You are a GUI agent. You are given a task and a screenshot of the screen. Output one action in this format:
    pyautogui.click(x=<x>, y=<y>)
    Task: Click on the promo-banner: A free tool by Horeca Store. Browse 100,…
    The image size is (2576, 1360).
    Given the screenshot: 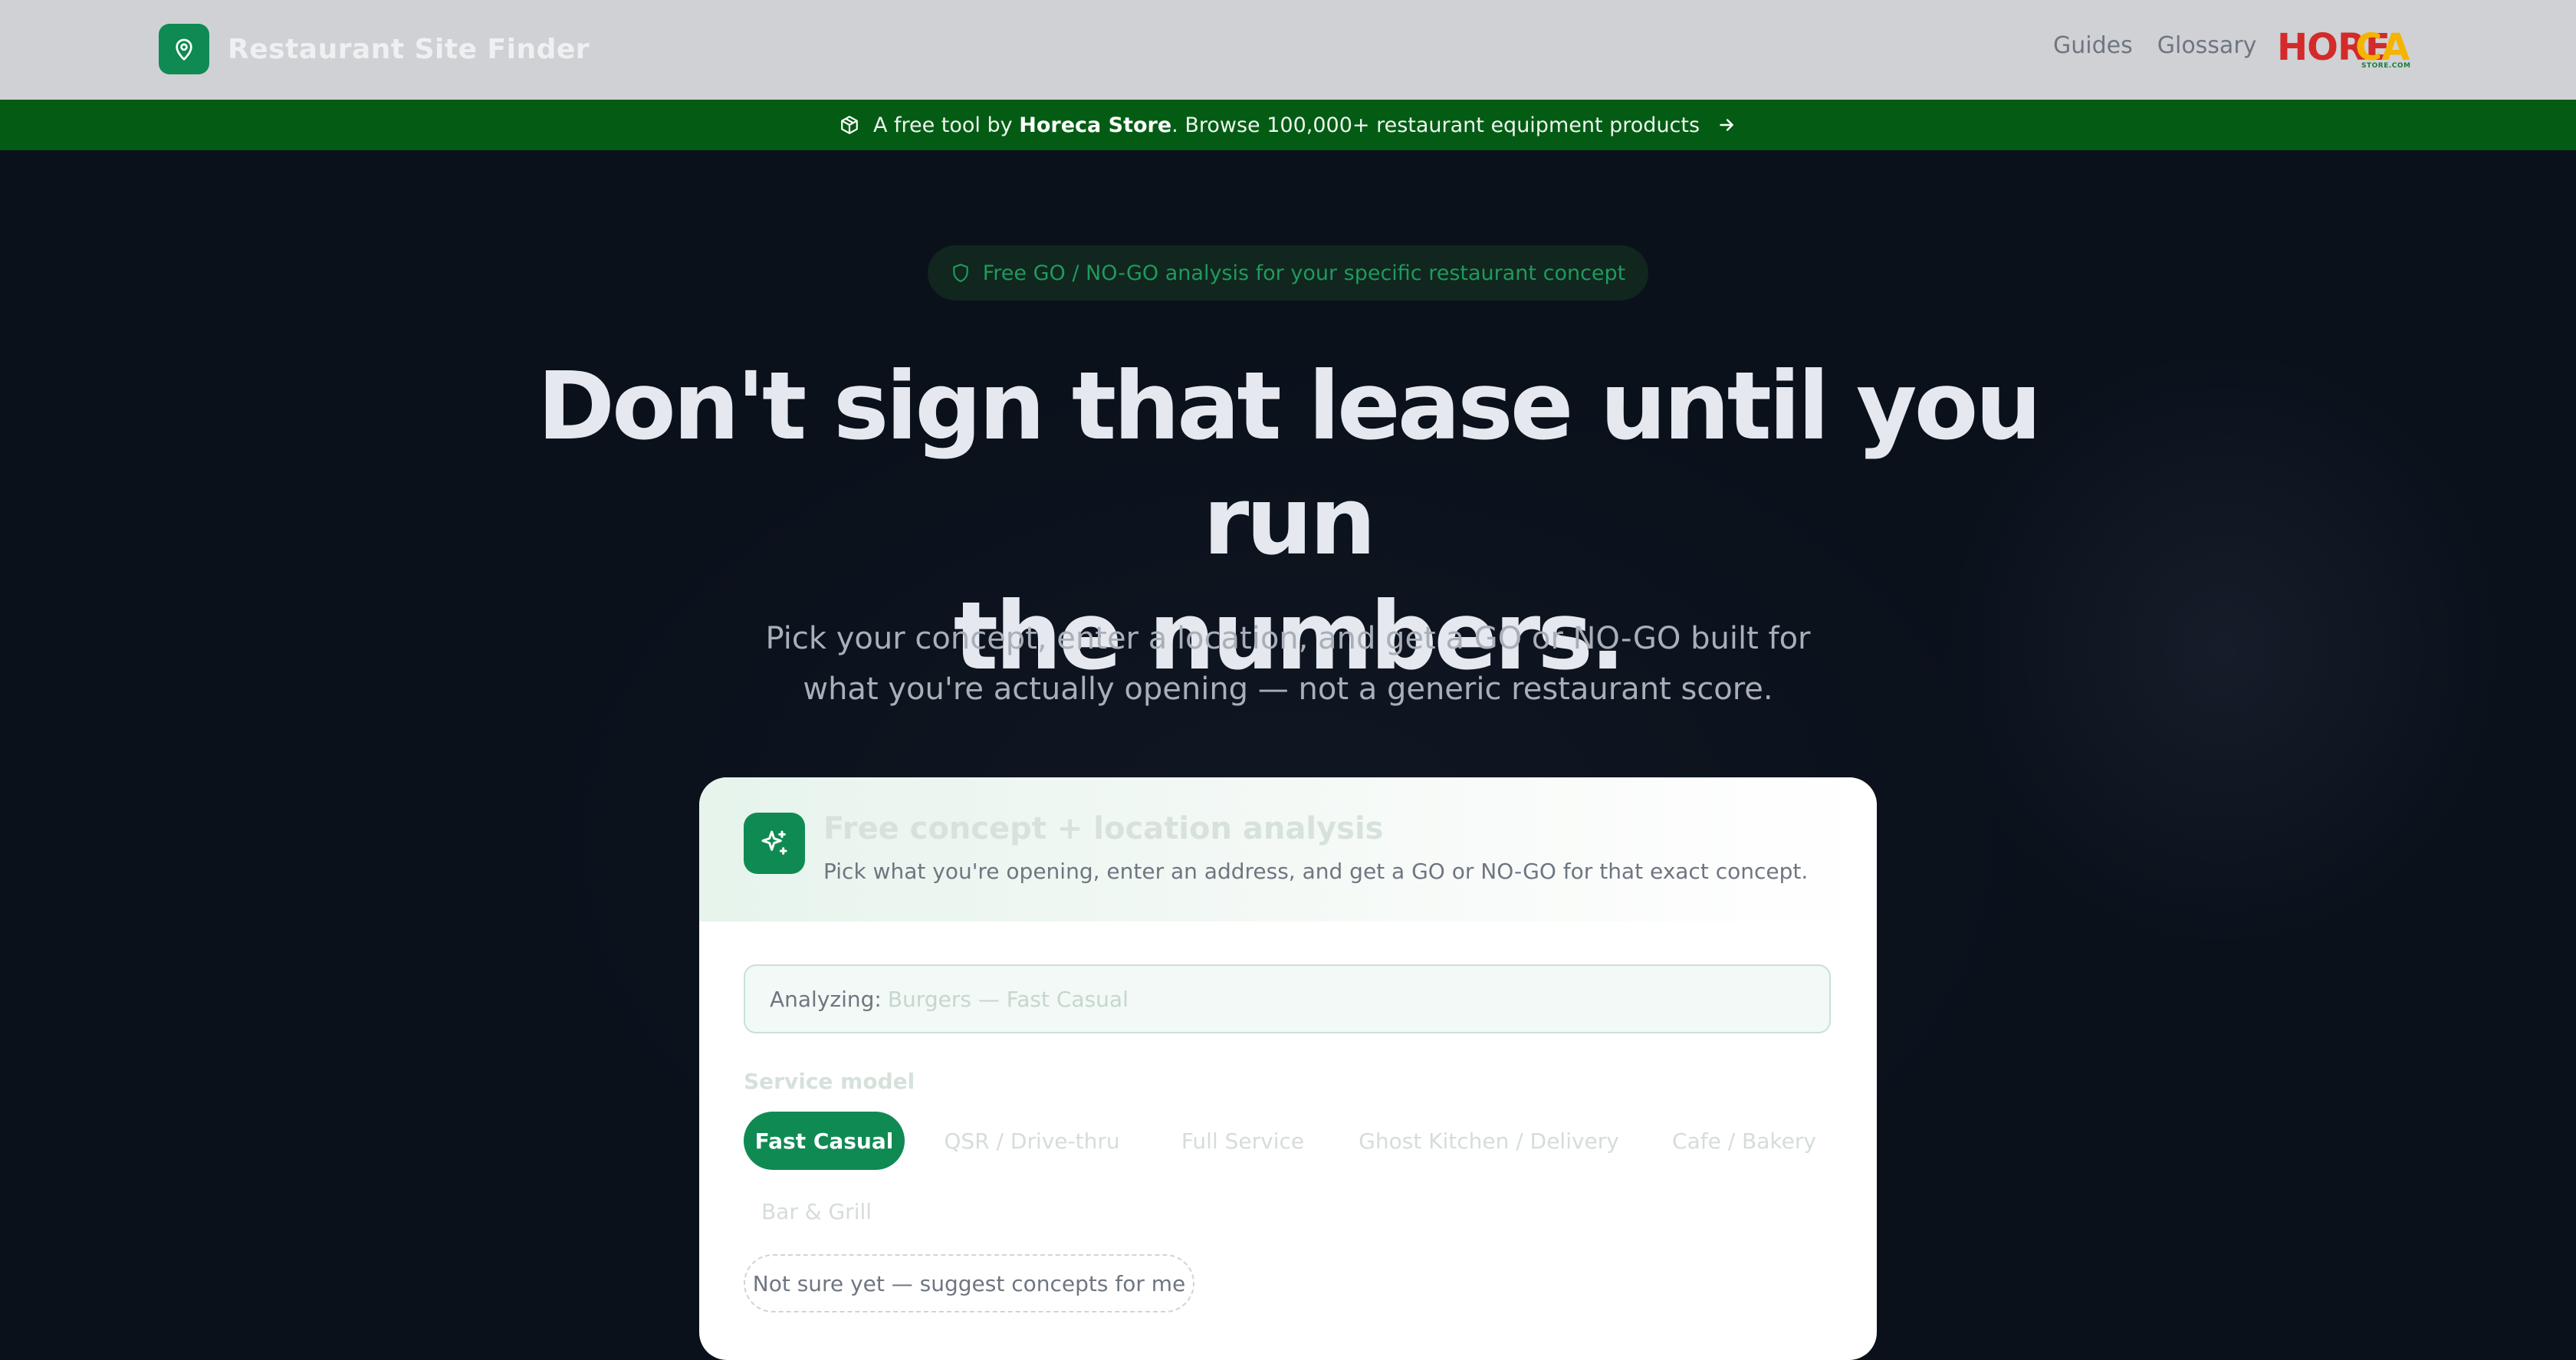 What is the action you would take?
    pyautogui.click(x=1288, y=125)
    